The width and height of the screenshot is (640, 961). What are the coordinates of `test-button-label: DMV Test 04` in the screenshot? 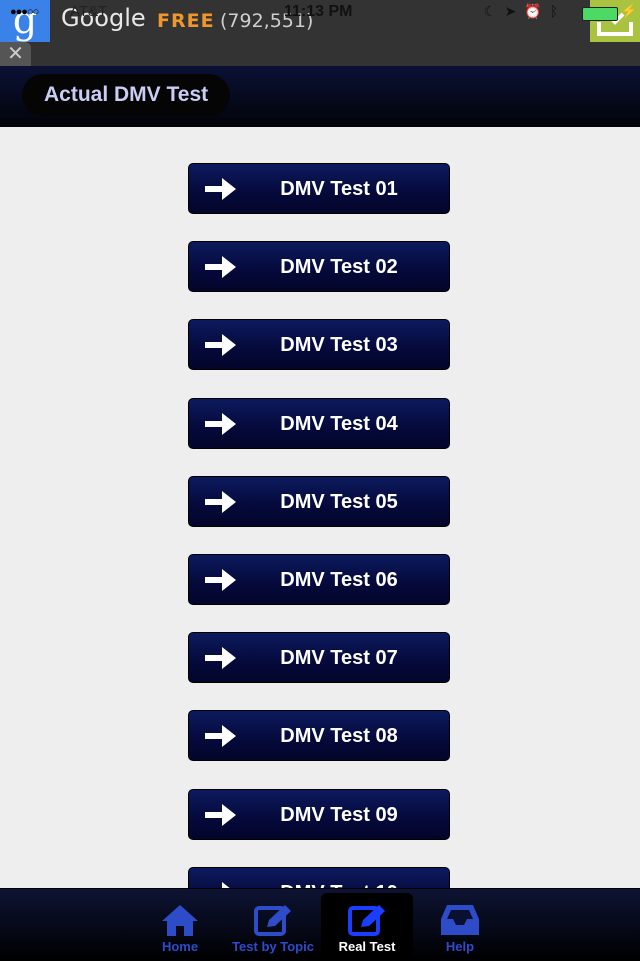 It's located at (339, 423).